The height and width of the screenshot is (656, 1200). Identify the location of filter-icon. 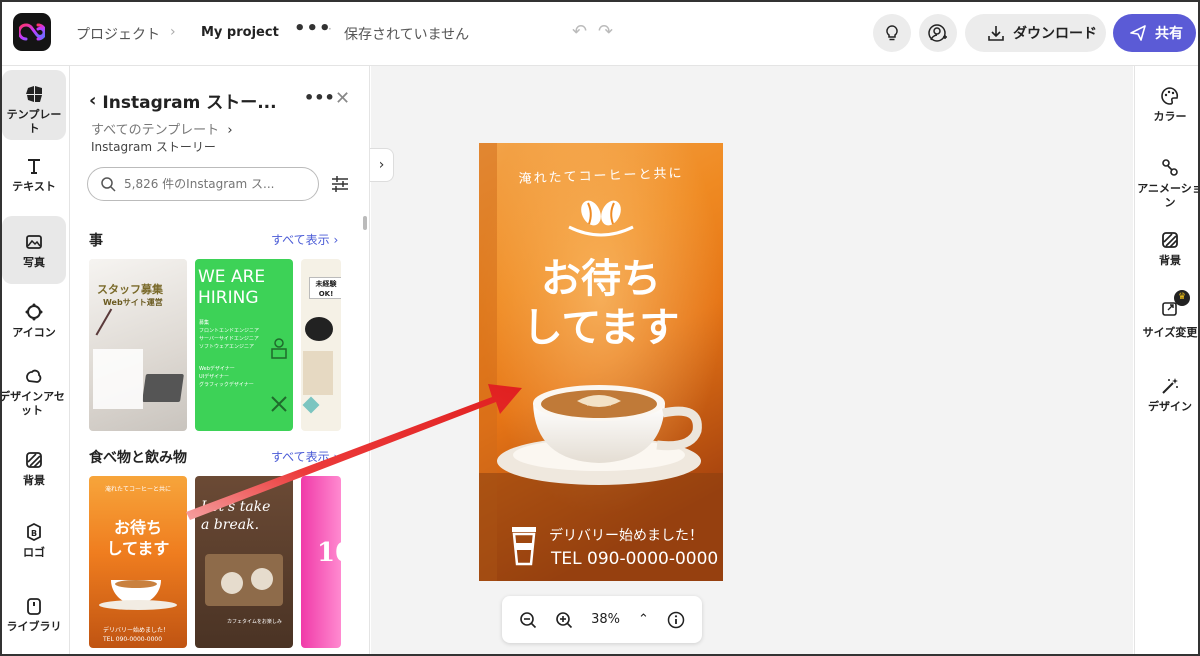
(340, 184).